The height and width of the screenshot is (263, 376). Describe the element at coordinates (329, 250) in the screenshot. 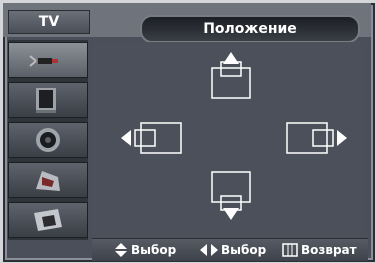

I see `hint-return-label: Возврат` at that location.